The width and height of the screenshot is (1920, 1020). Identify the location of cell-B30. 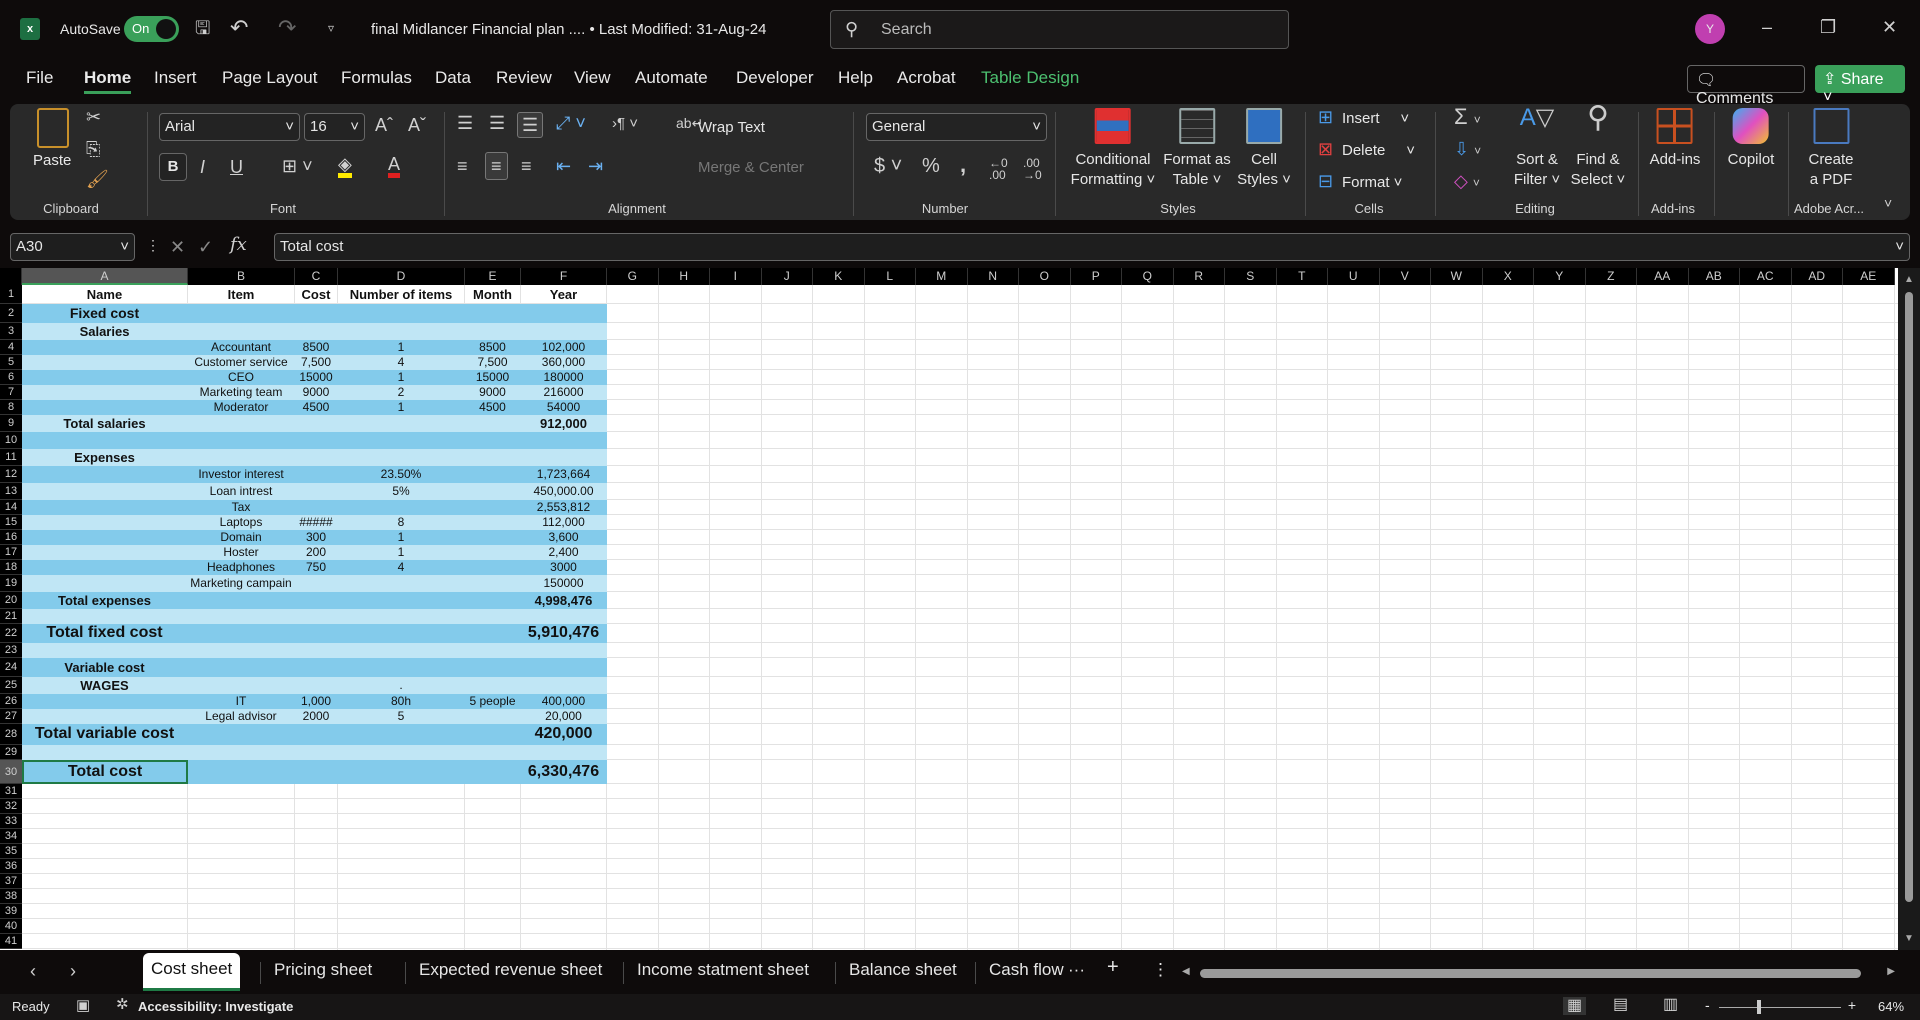
(241, 772).